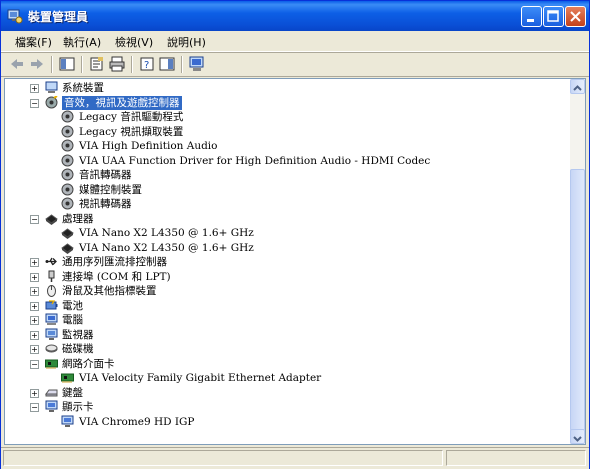 Image resolution: width=590 pixels, height=469 pixels. Describe the element at coordinates (105, 204) in the screenshot. I see `device-label: 視訊轉碼器` at that location.